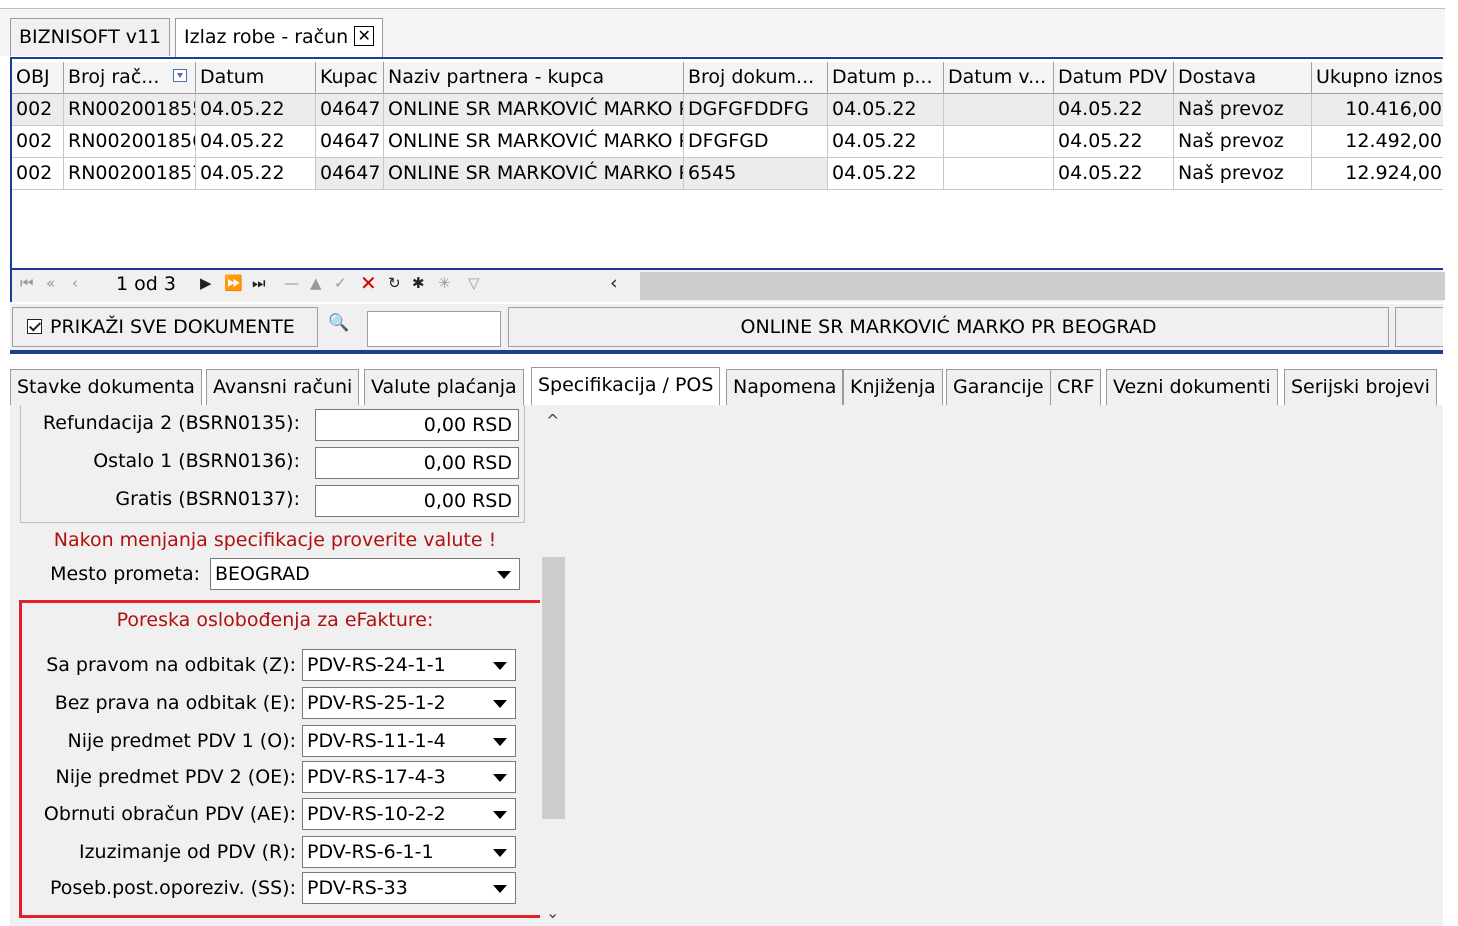 The height and width of the screenshot is (926, 1458). Describe the element at coordinates (553, 688) in the screenshot. I see `scrollbar-thumb` at that location.